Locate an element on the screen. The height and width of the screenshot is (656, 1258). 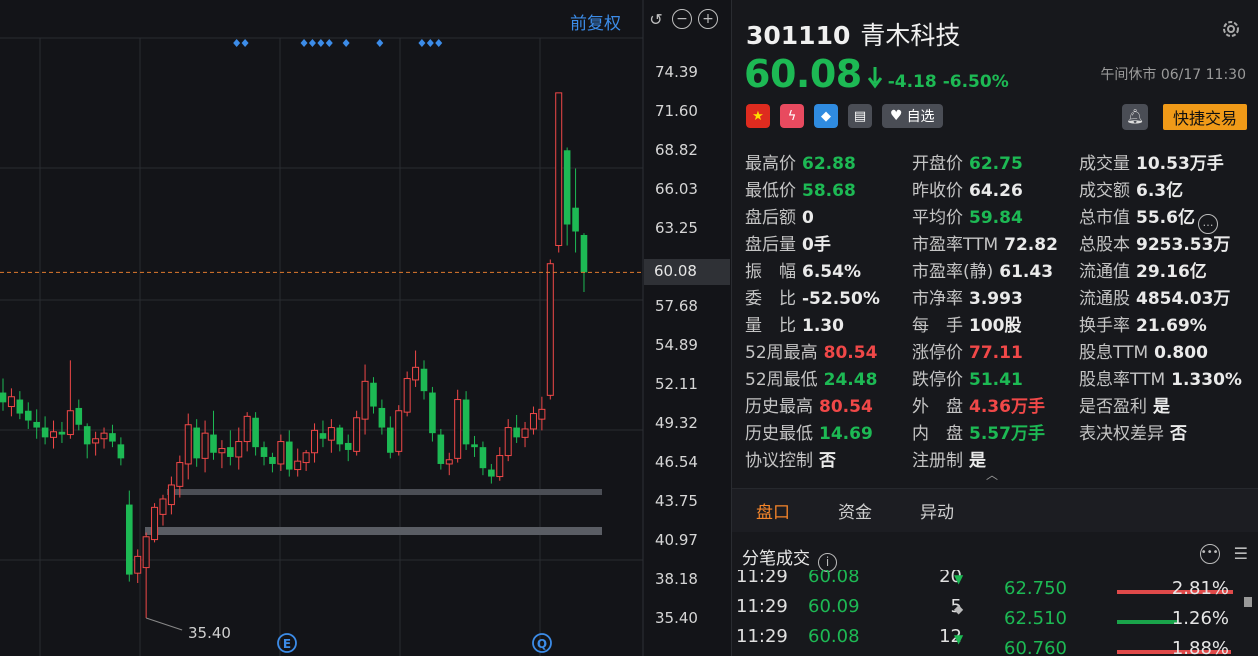
tag-icon: ◆ is located at coordinates (826, 116).